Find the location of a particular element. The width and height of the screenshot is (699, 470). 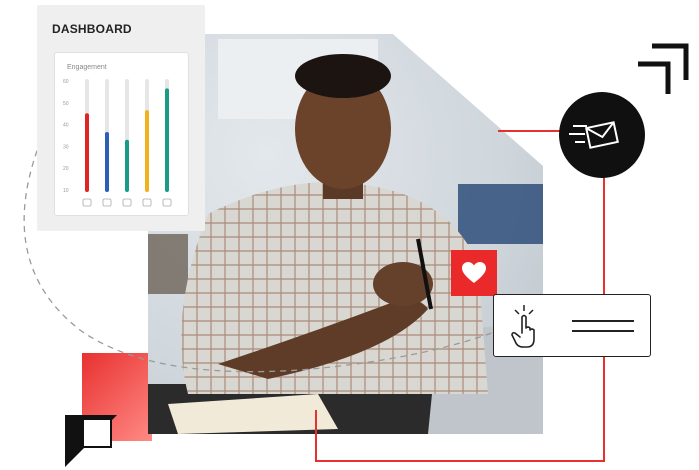

globe-icon is located at coordinates (127, 202).